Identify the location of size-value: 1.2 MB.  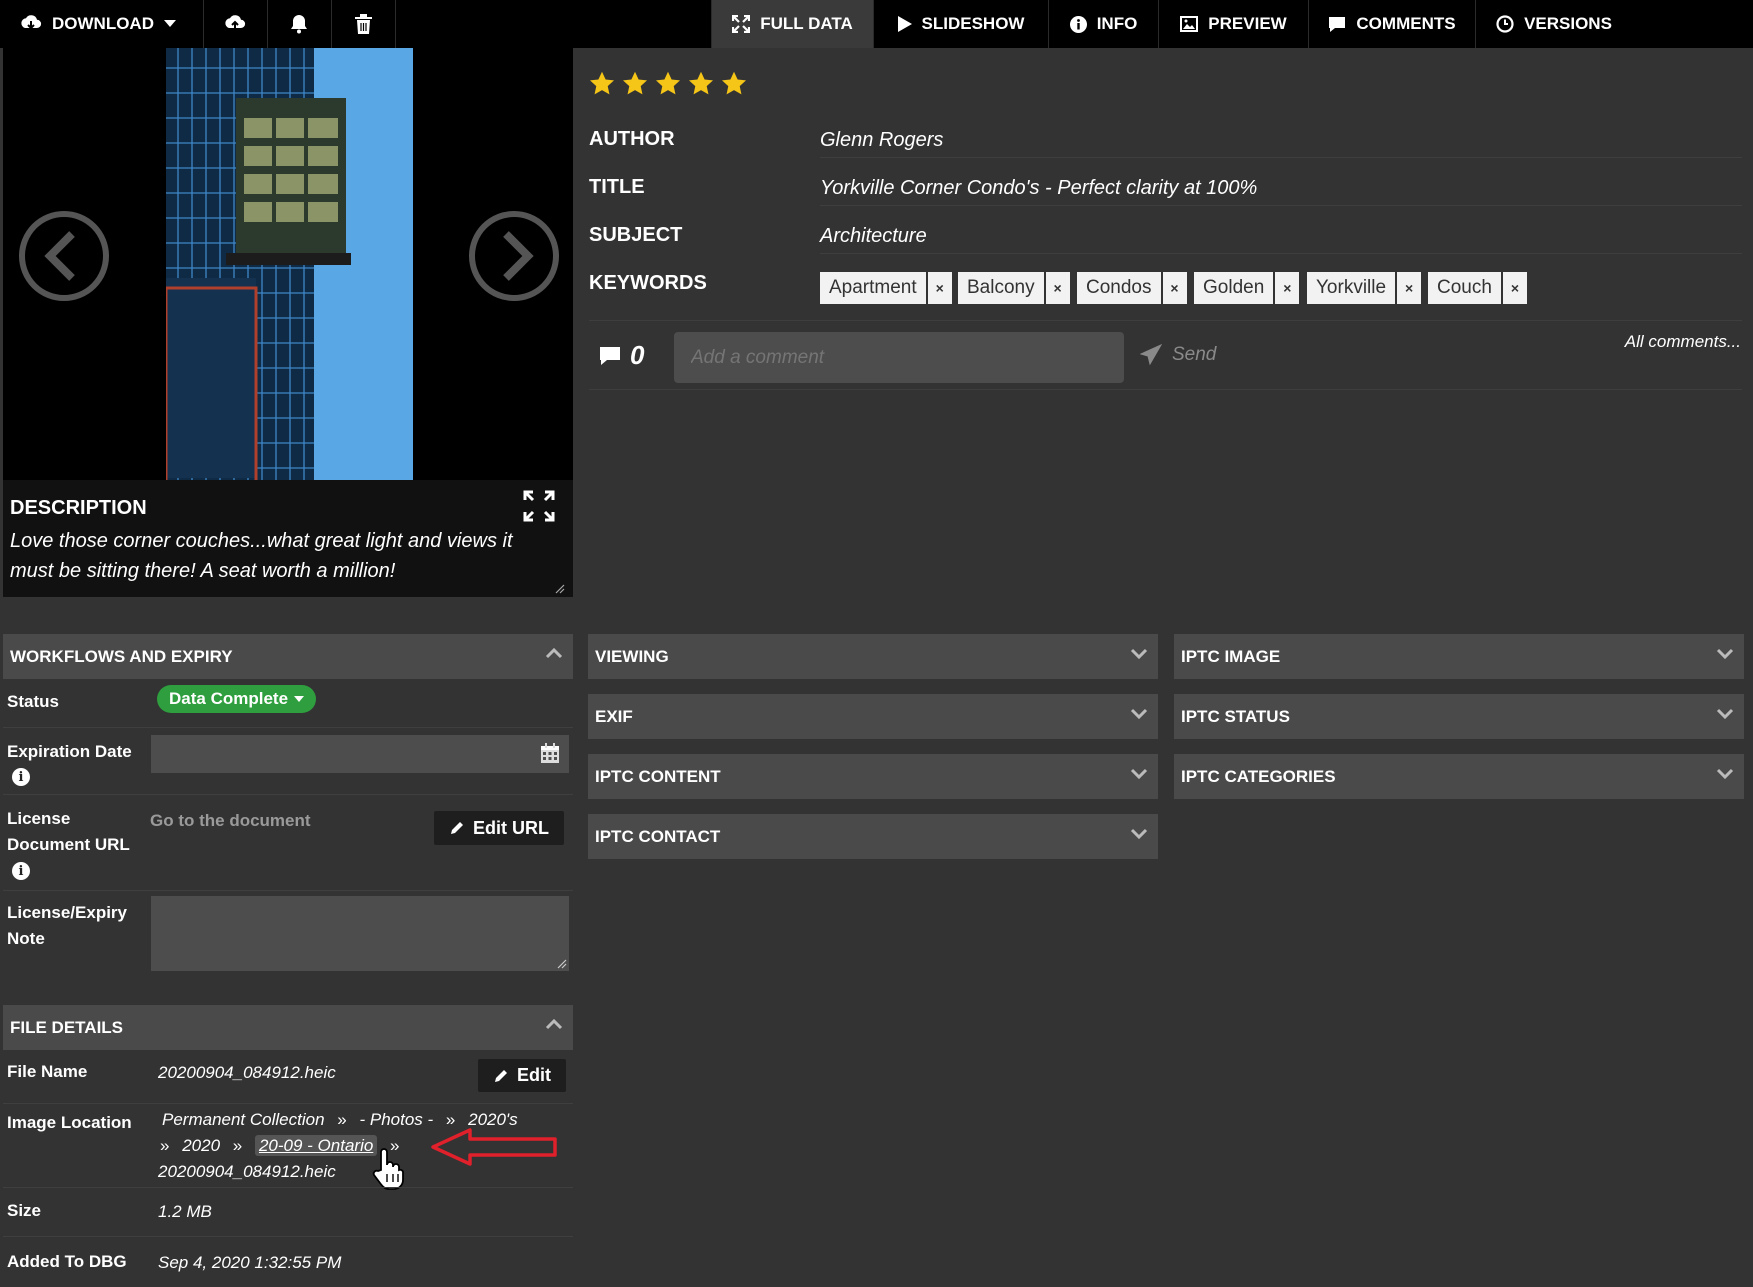
(185, 1211).